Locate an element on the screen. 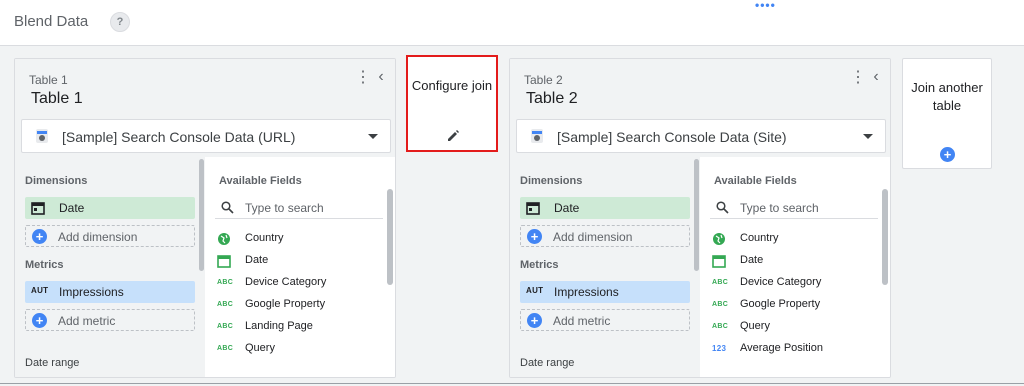  help-icon: ? is located at coordinates (120, 22).